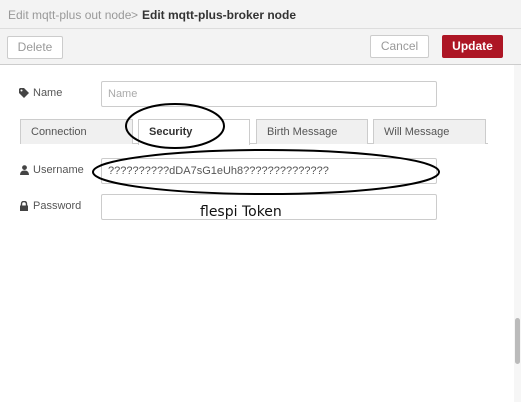  Describe the element at coordinates (48, 93) in the screenshot. I see `name-label-text: Name` at that location.